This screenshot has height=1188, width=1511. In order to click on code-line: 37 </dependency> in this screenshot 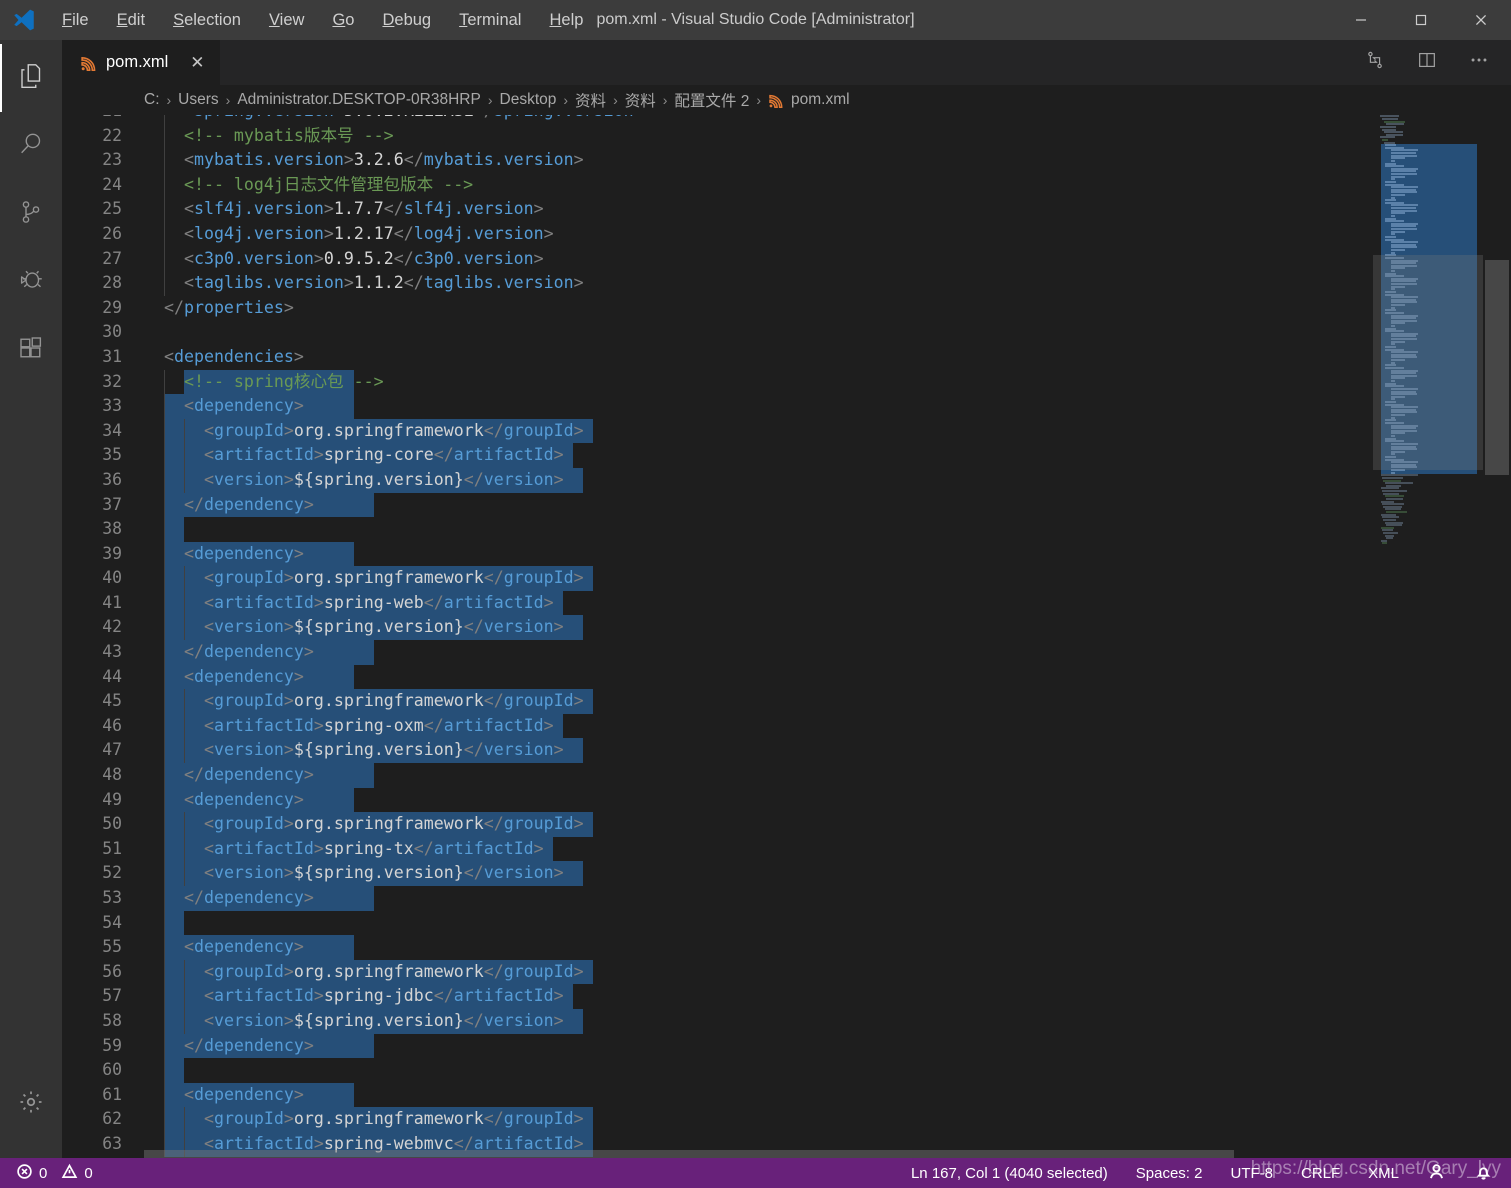, I will do `click(717, 505)`.